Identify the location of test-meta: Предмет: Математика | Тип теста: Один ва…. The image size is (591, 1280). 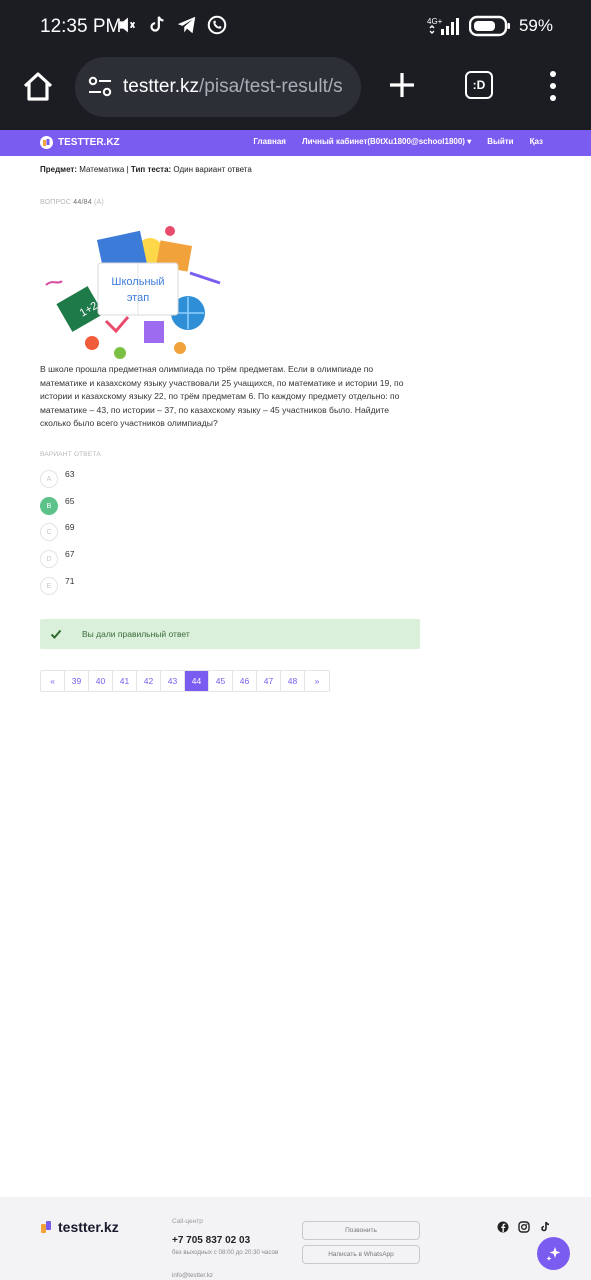
(146, 169).